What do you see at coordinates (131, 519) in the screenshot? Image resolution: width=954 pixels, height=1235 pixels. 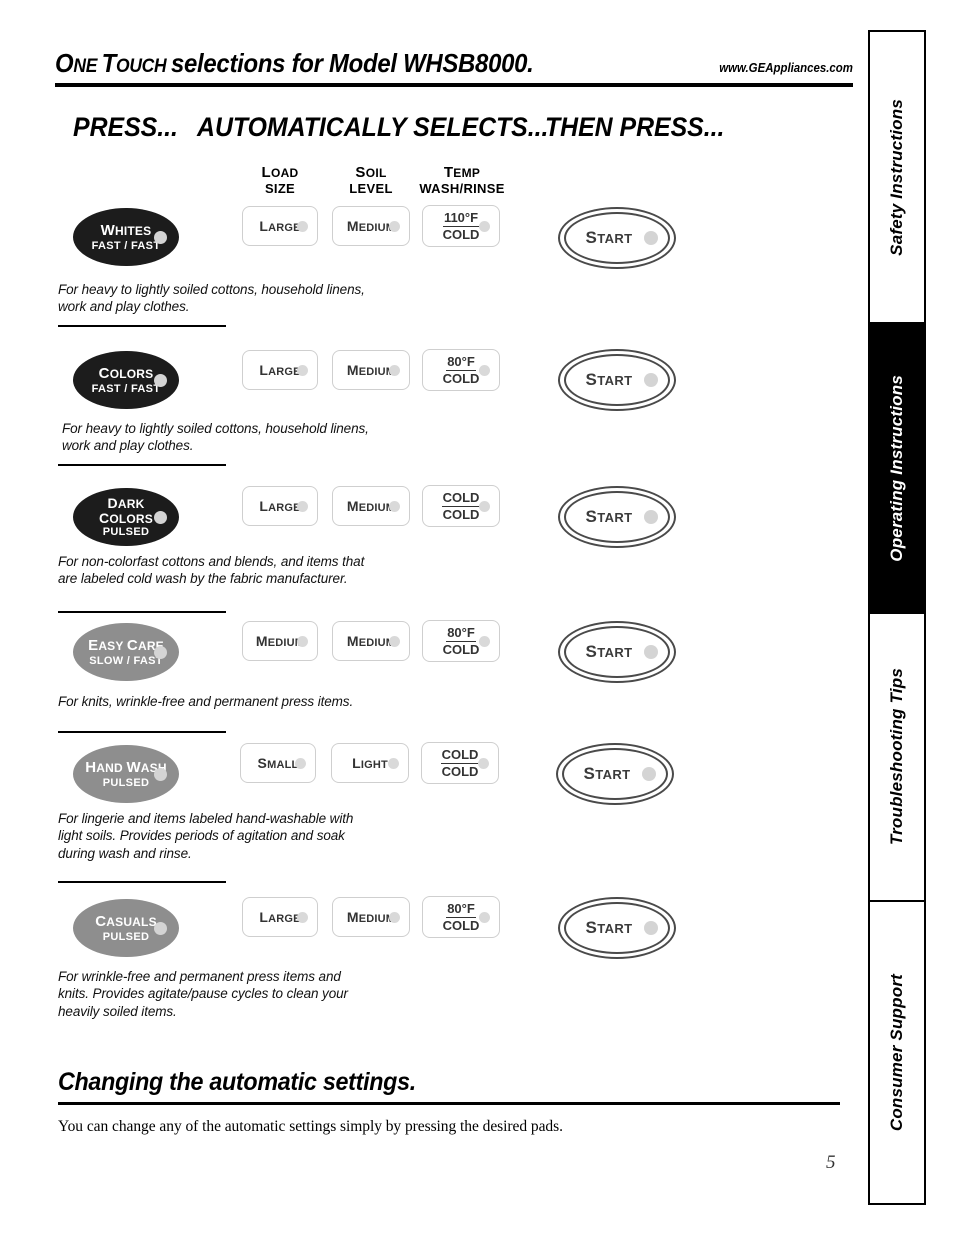 I see `colors2-rest: OLORS` at bounding box center [131, 519].